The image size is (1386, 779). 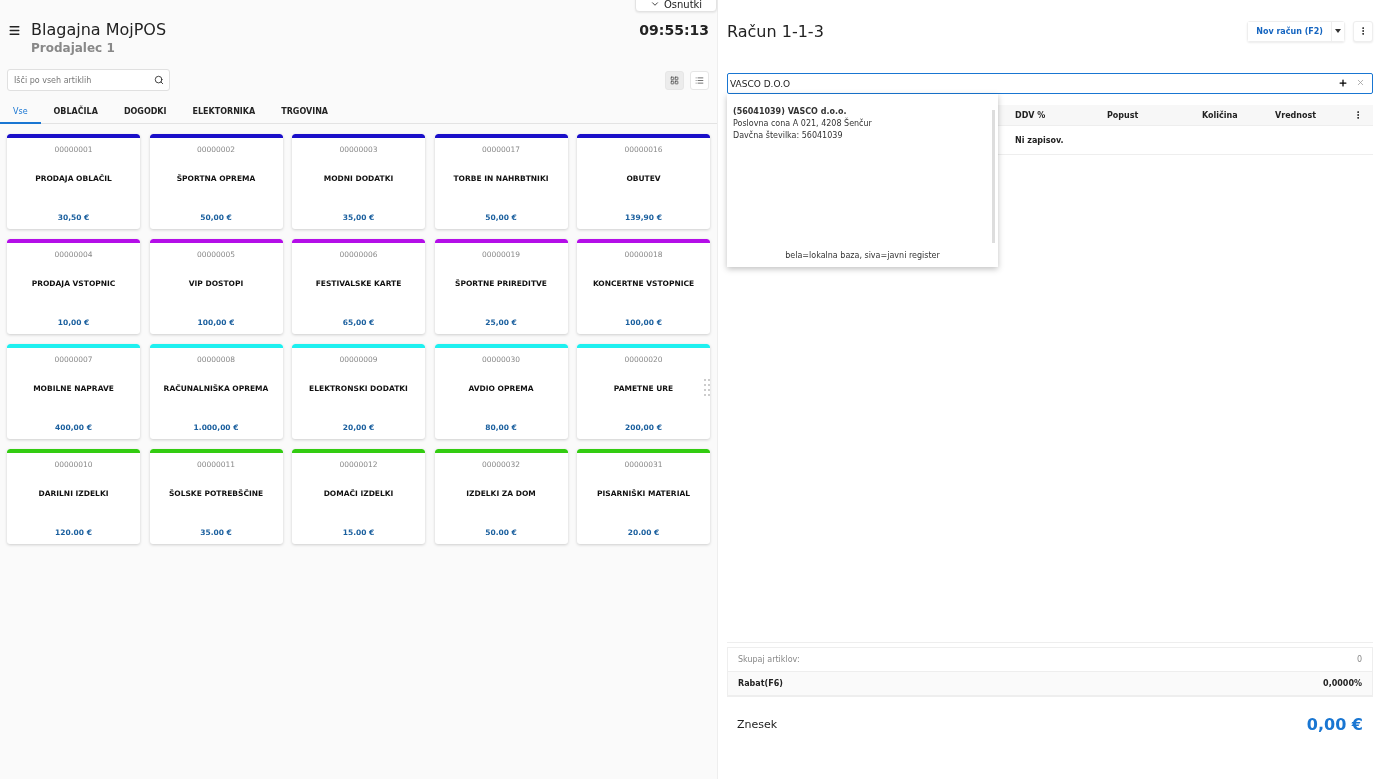 What do you see at coordinates (1360, 82) in the screenshot?
I see `close-icon` at bounding box center [1360, 82].